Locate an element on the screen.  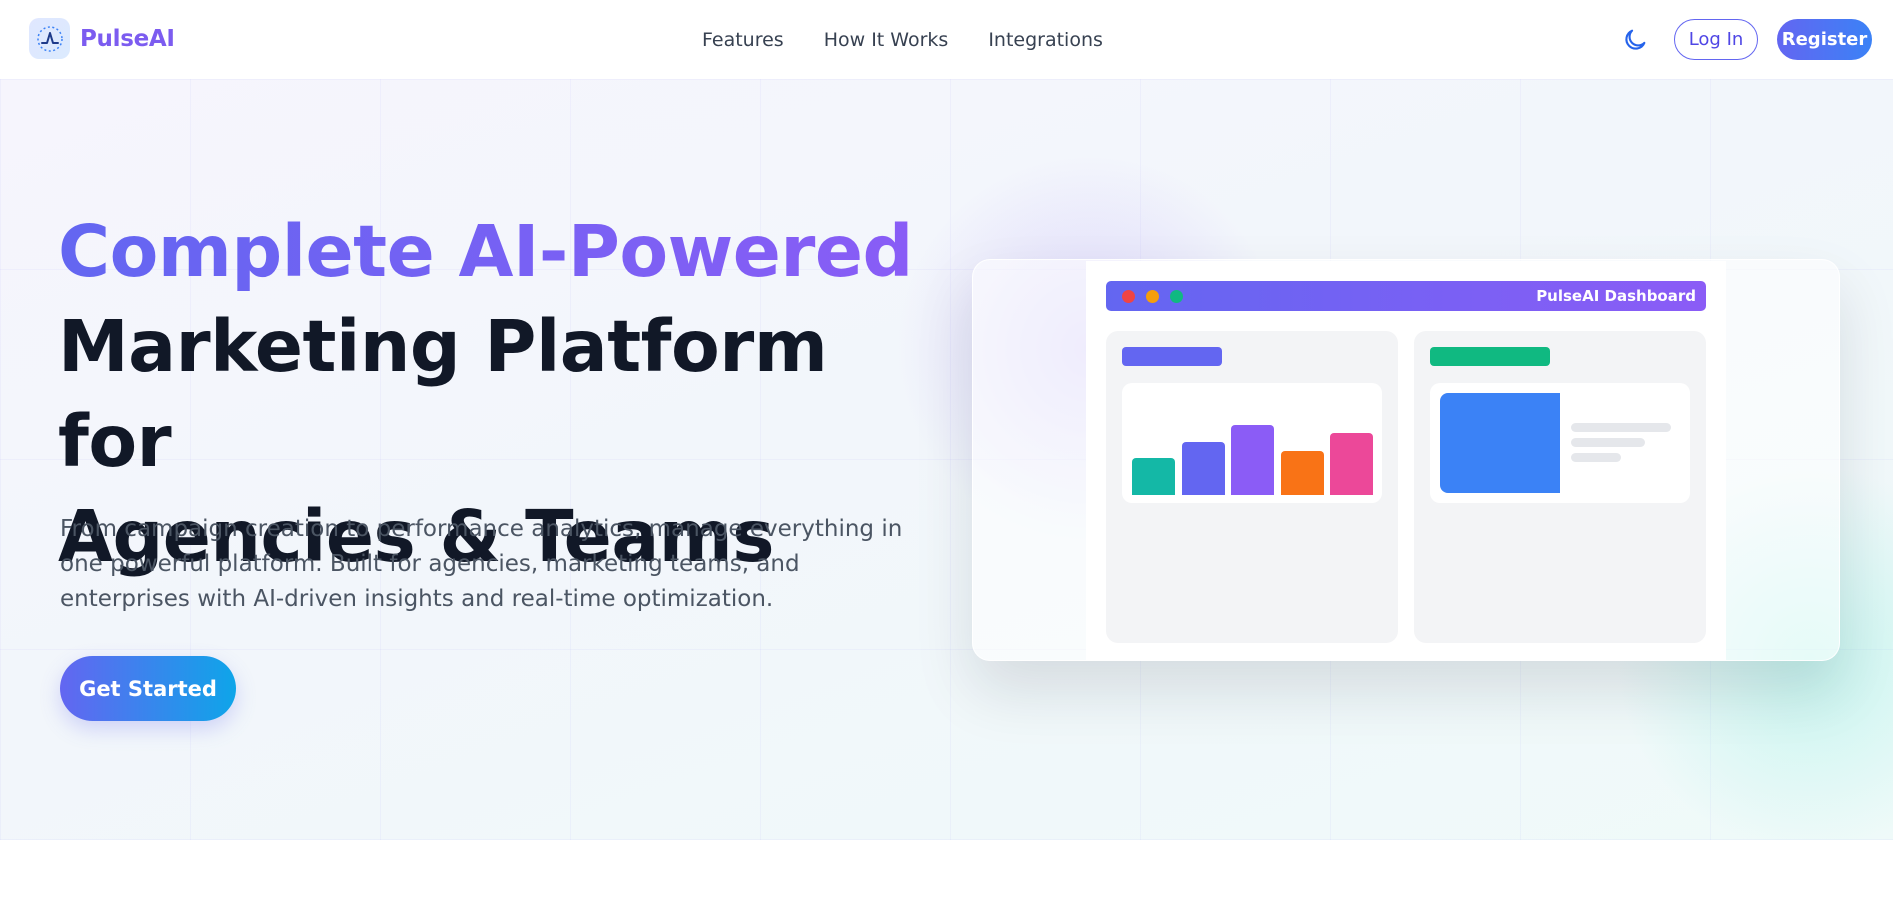
window-dot-green is located at coordinates (1176, 296).